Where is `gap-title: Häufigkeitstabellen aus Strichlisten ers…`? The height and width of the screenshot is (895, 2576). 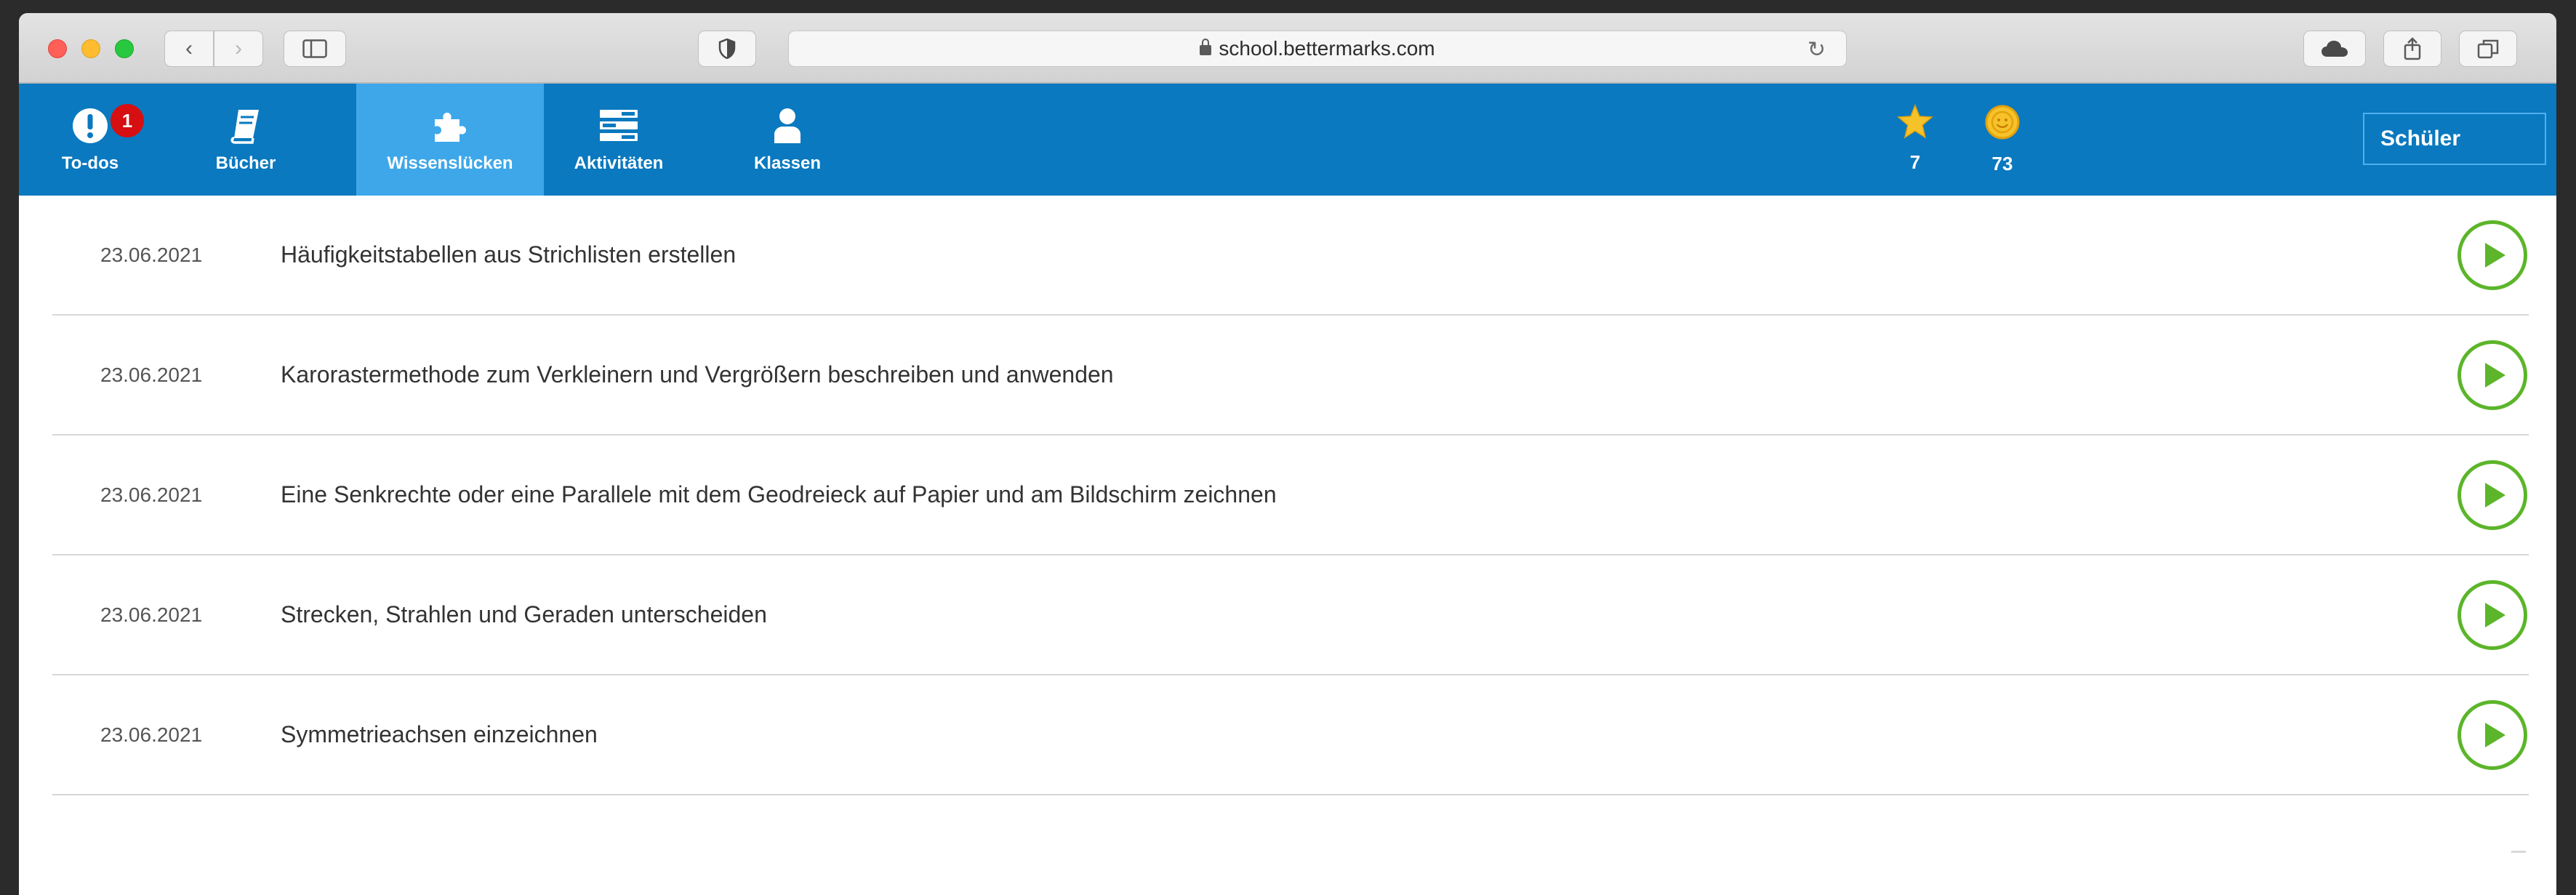
gap-title: Häufigkeitstabellen aus Strichlisten ers… is located at coordinates (509, 255).